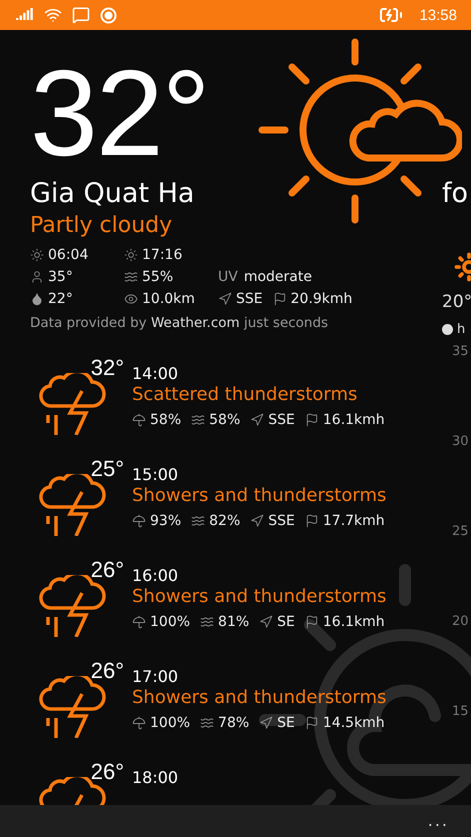 The image size is (471, 837). What do you see at coordinates (112, 193) in the screenshot?
I see `location-name: Gia Quat Ha` at bounding box center [112, 193].